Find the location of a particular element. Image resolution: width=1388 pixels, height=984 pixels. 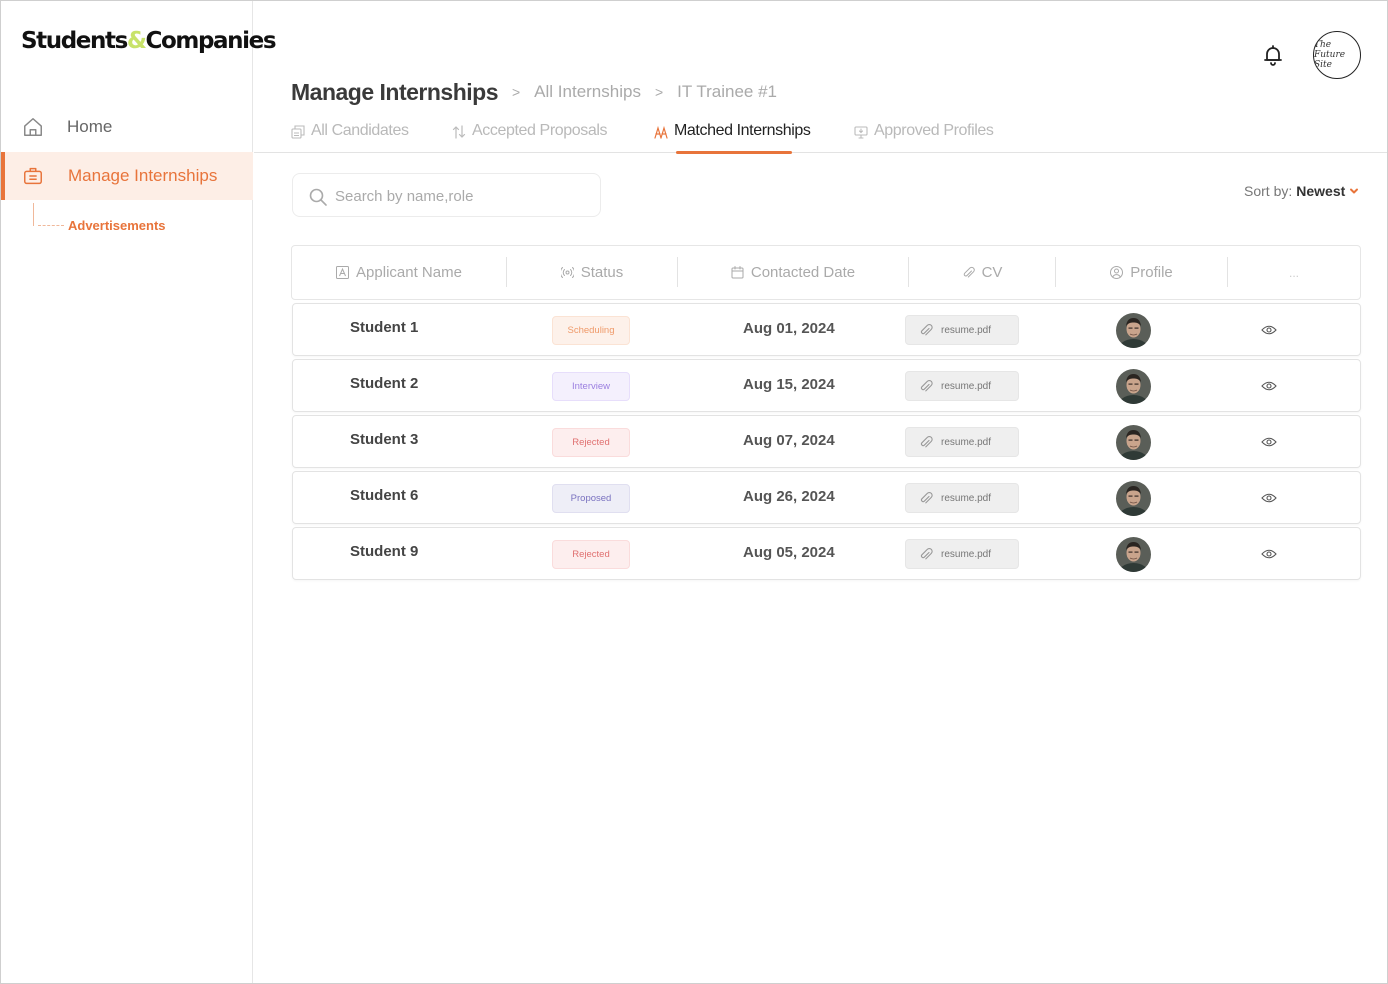

contacted-date: Aug 05, 2024 is located at coordinates (789, 552).